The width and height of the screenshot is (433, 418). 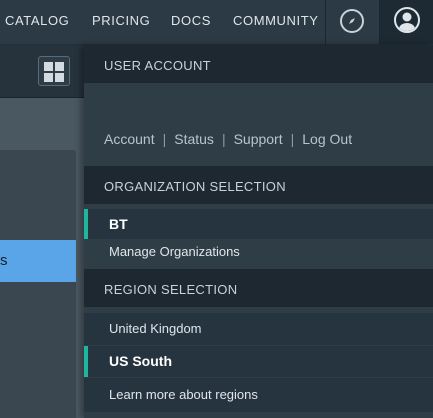 What do you see at coordinates (194, 139) in the screenshot?
I see `status-link: Status` at bounding box center [194, 139].